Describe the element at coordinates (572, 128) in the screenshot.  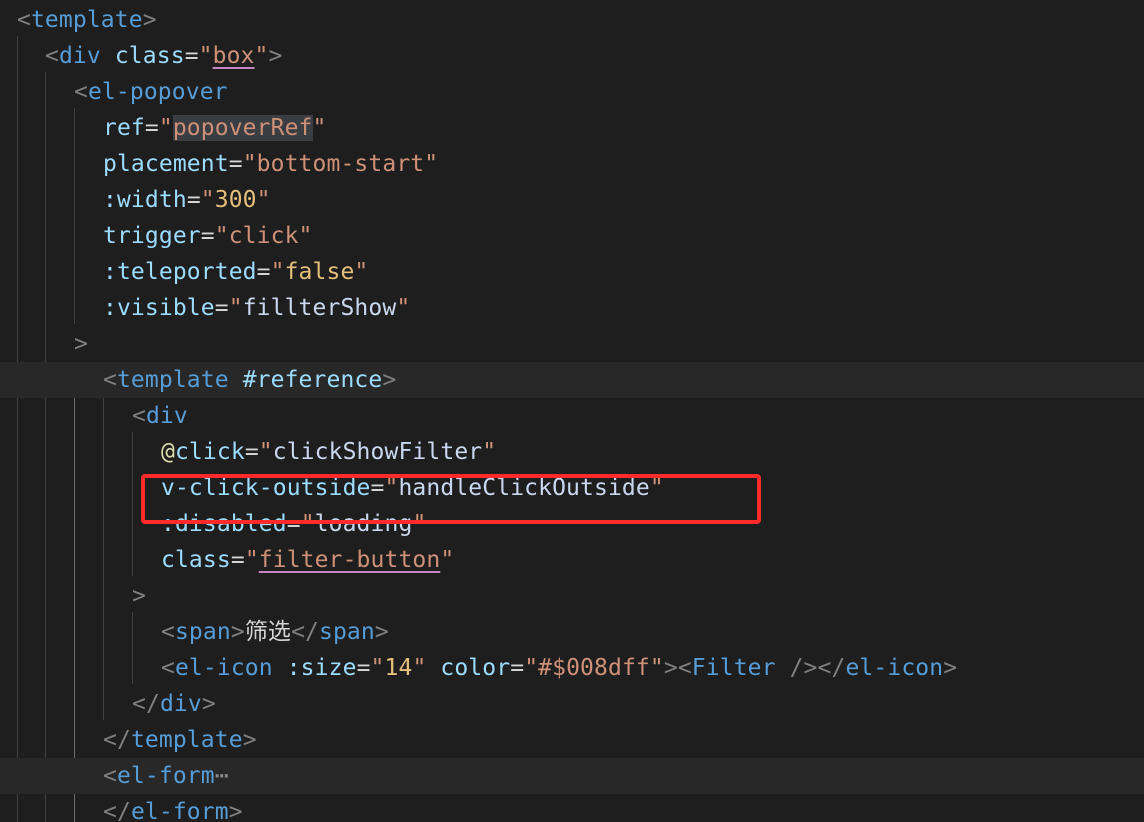
I see `code-line: ref="popoverRef"` at that location.